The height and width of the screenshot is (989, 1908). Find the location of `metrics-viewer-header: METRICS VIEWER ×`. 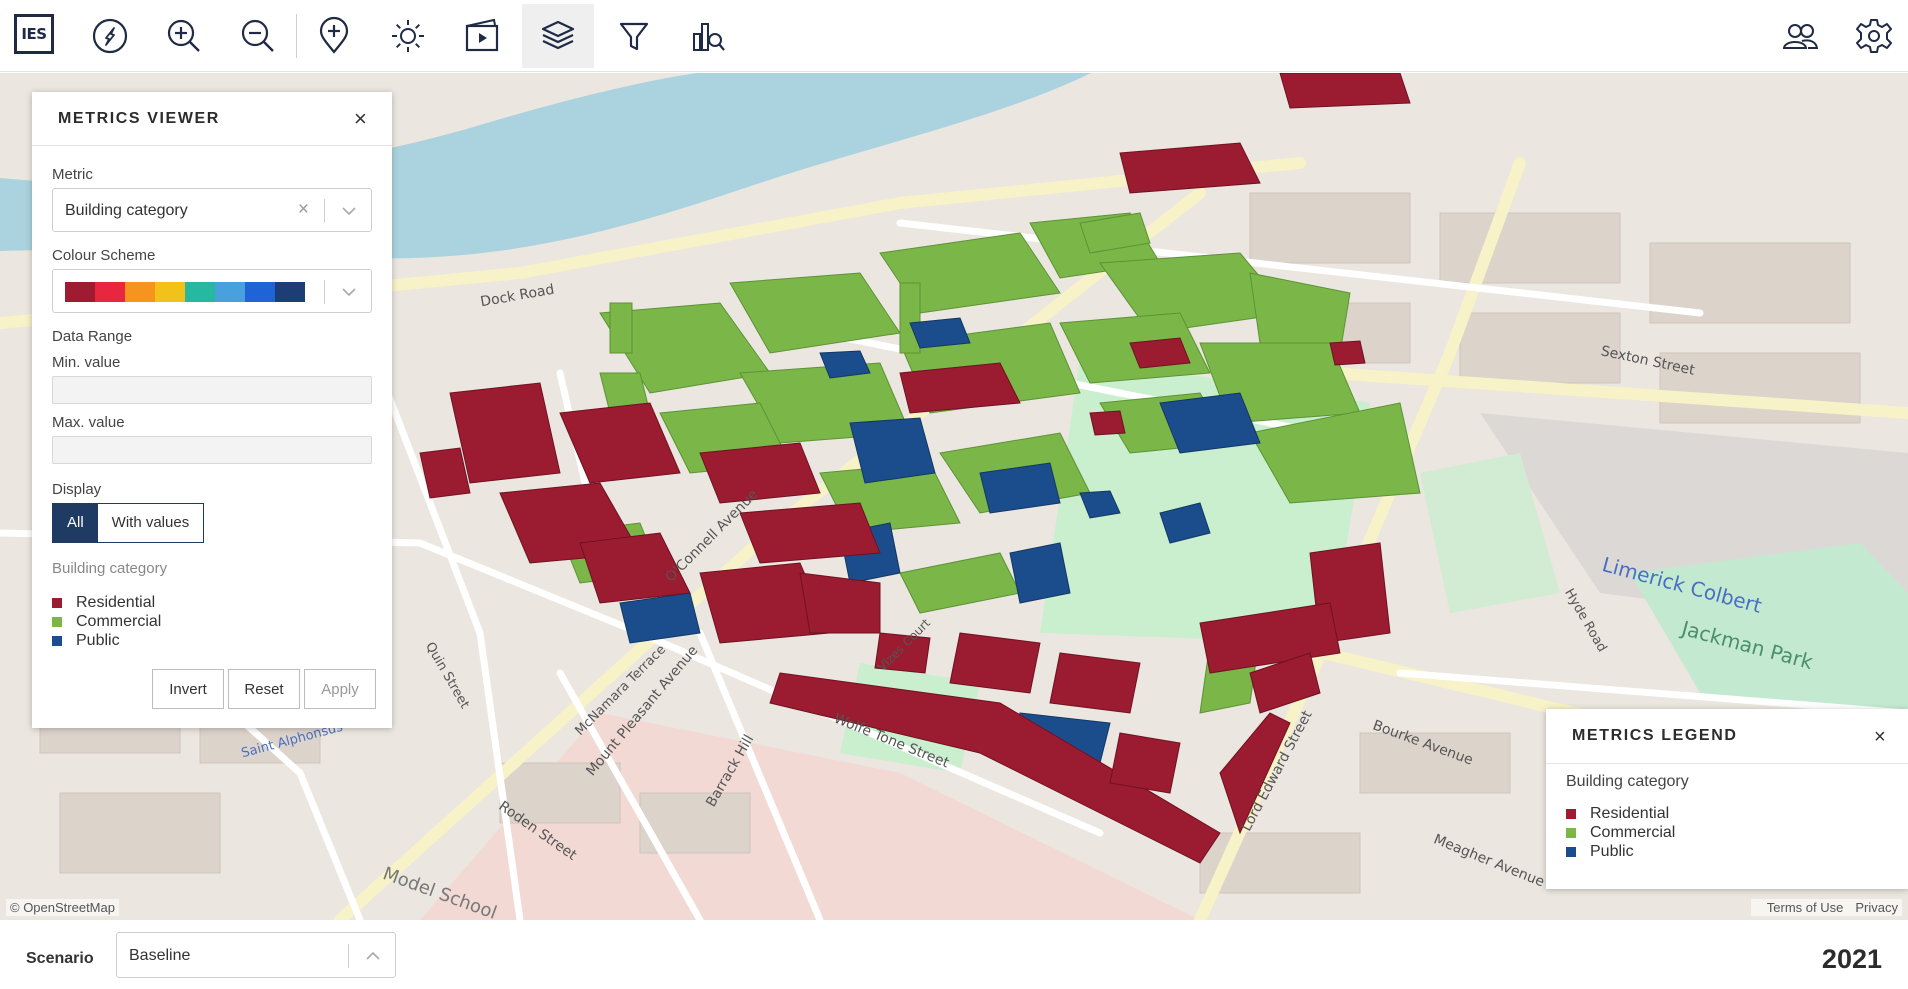

metrics-viewer-header: METRICS VIEWER × is located at coordinates (212, 119).